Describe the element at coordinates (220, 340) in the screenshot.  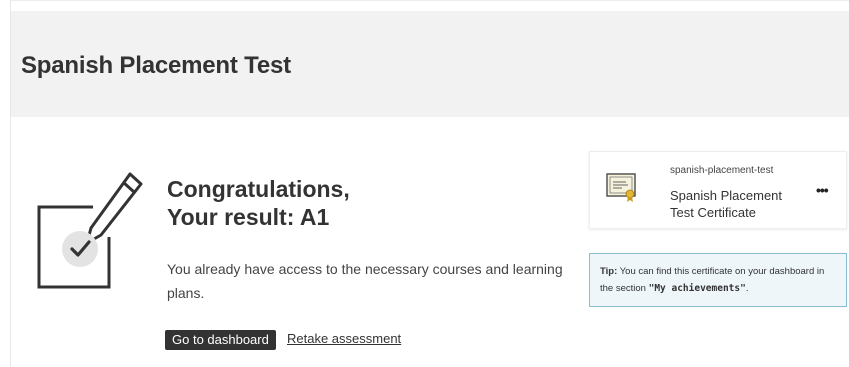
I see `go-to-dashboard-button: Go to dashboard` at that location.